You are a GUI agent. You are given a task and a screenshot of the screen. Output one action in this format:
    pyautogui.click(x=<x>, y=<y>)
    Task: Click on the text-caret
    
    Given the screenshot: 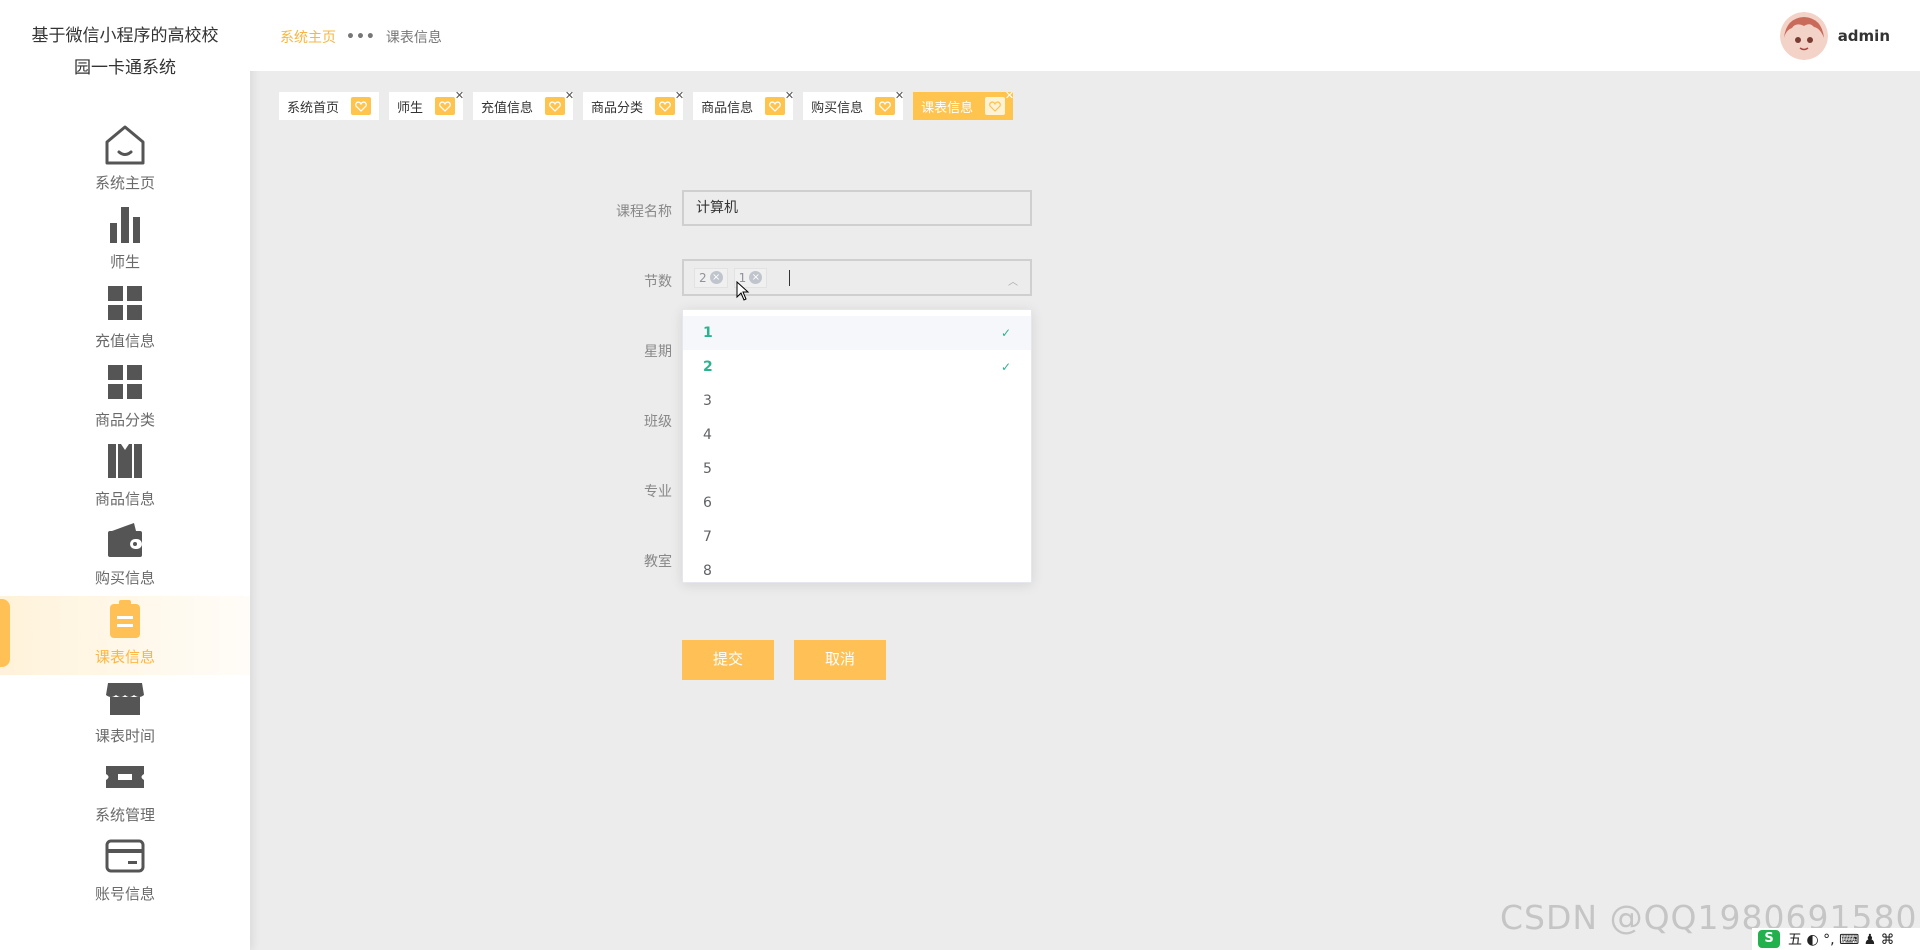 What is the action you would take?
    pyautogui.click(x=790, y=277)
    